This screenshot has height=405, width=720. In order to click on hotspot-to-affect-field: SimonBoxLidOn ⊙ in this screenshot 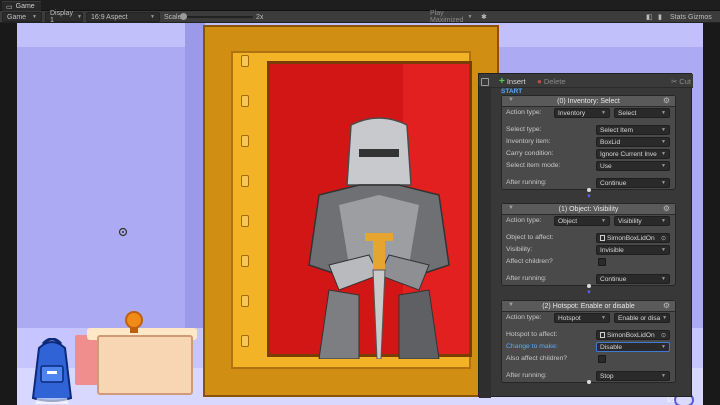, I will do `click(633, 335)`.